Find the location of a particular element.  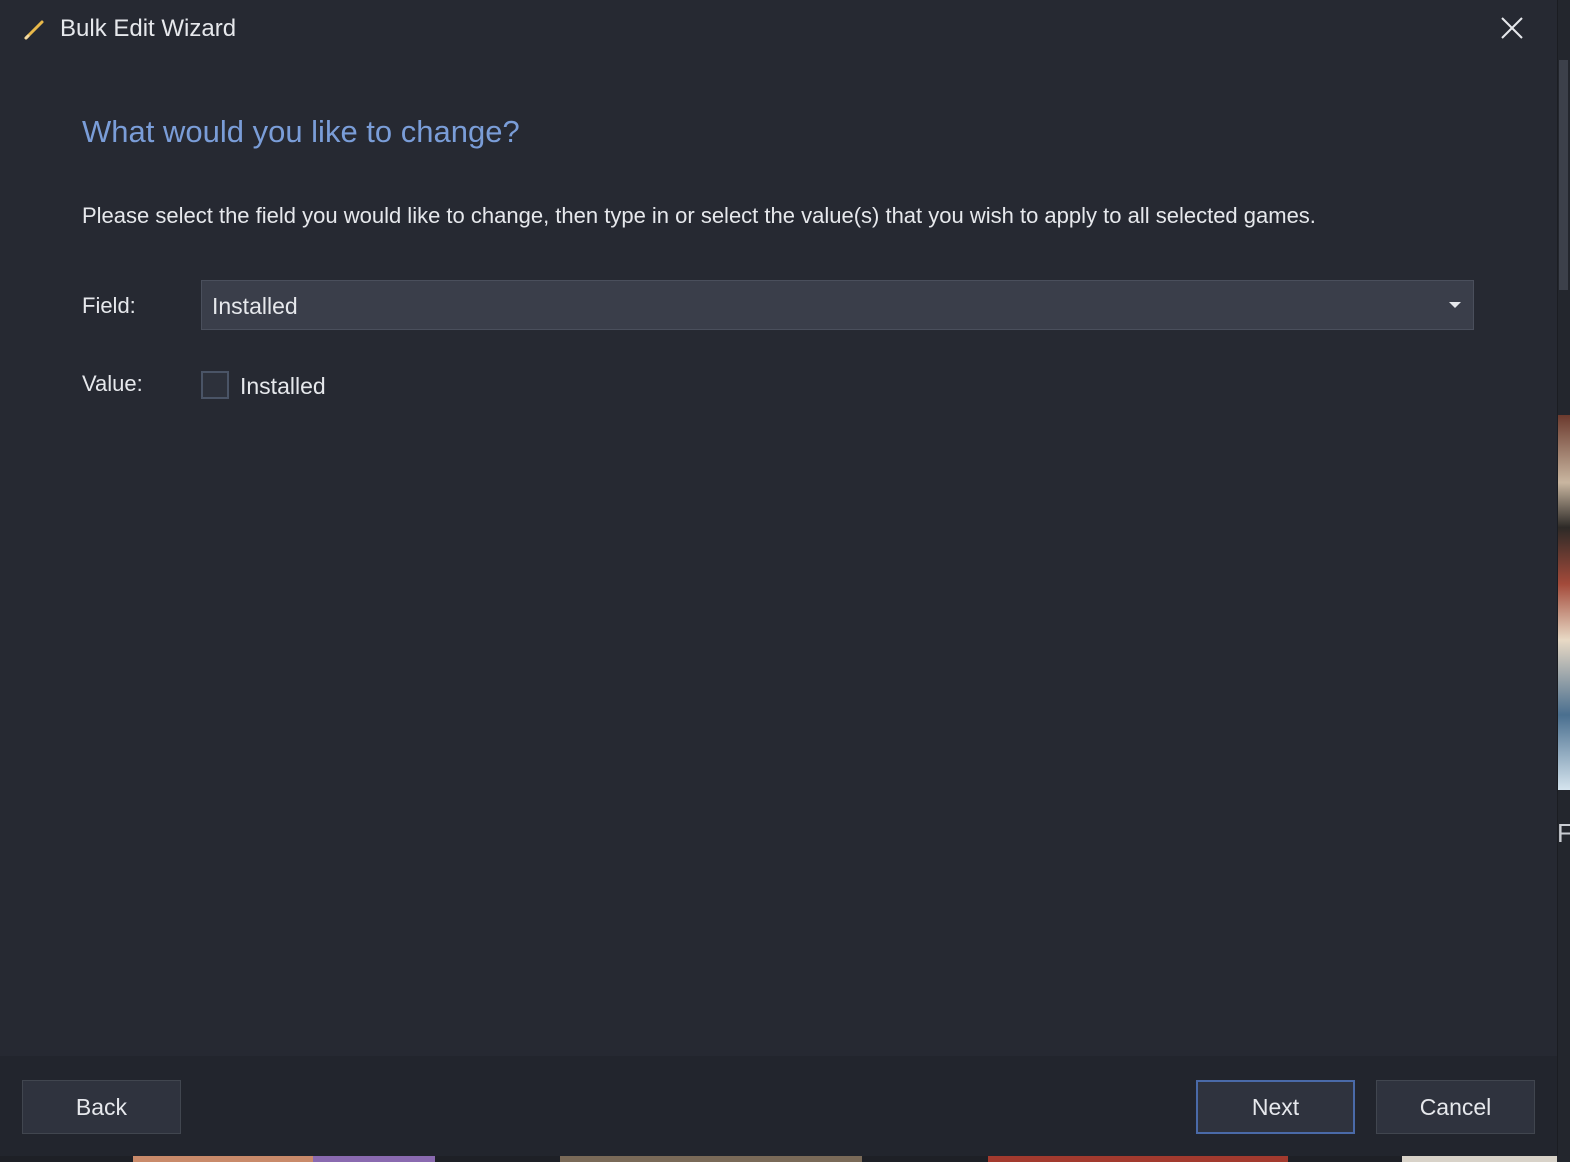

field-dropdown: Installed is located at coordinates (837, 305).